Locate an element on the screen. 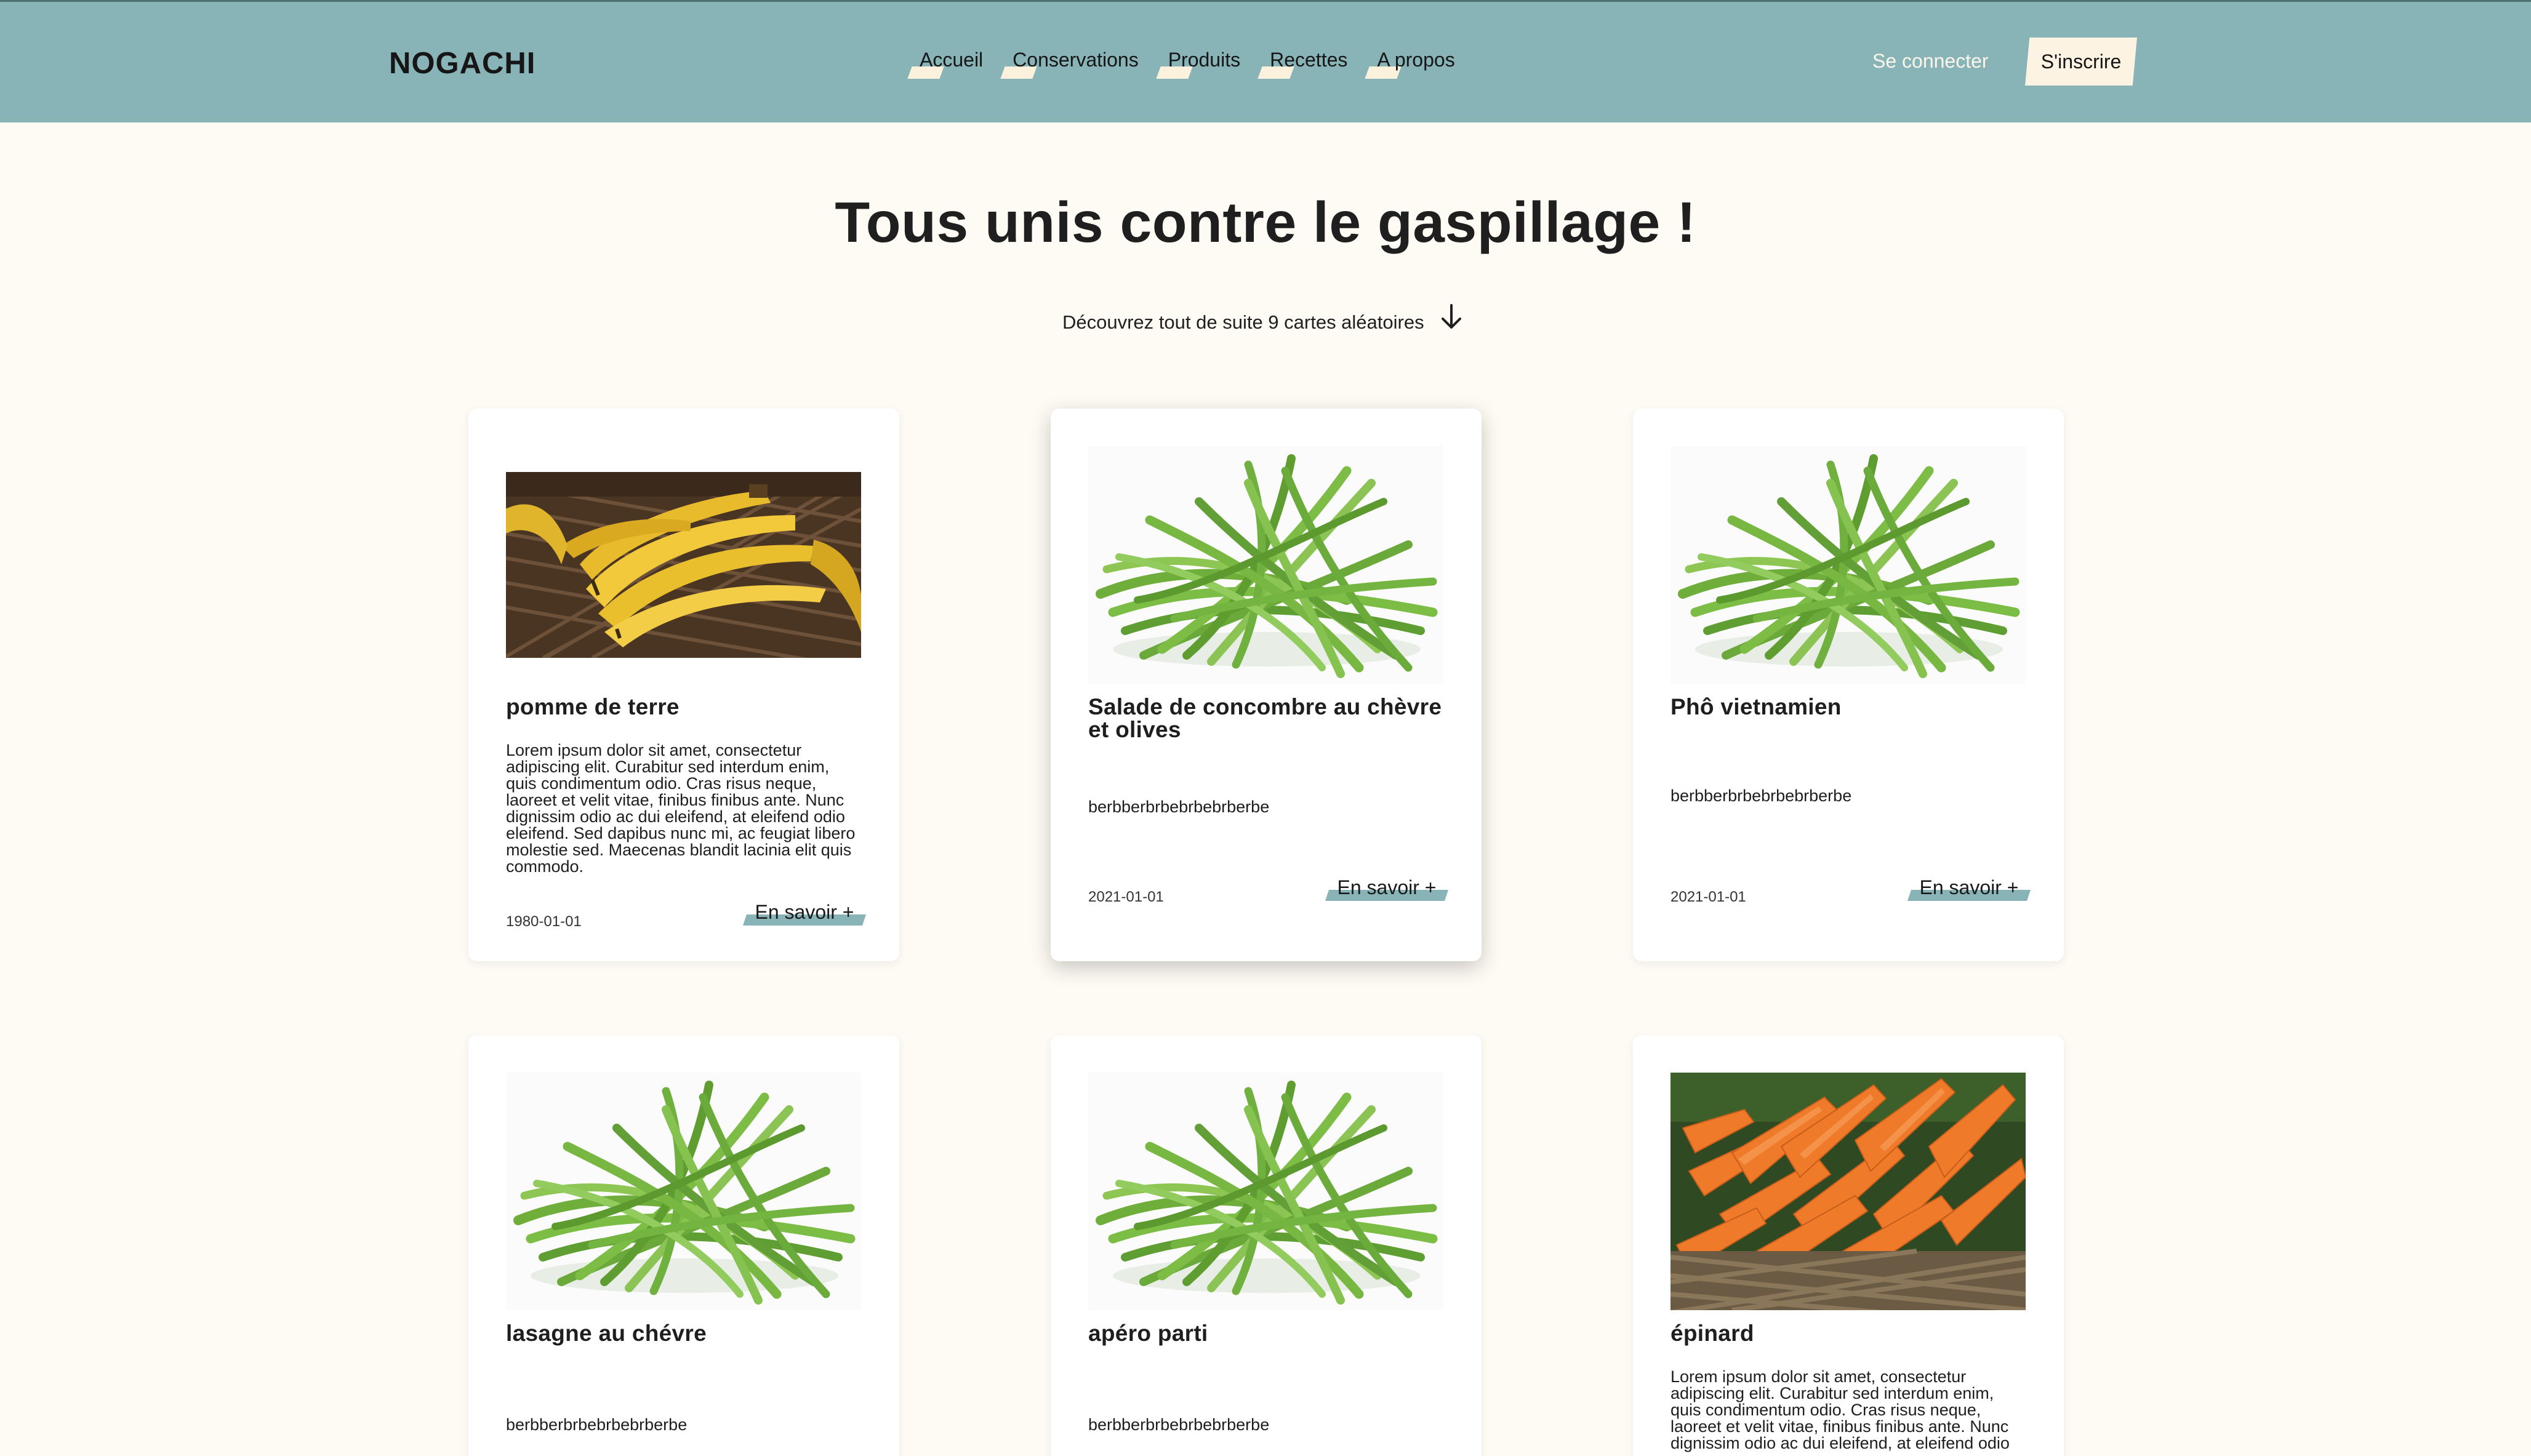  page-title: Tous unis contre le gaspillage ! is located at coordinates (1265, 222).